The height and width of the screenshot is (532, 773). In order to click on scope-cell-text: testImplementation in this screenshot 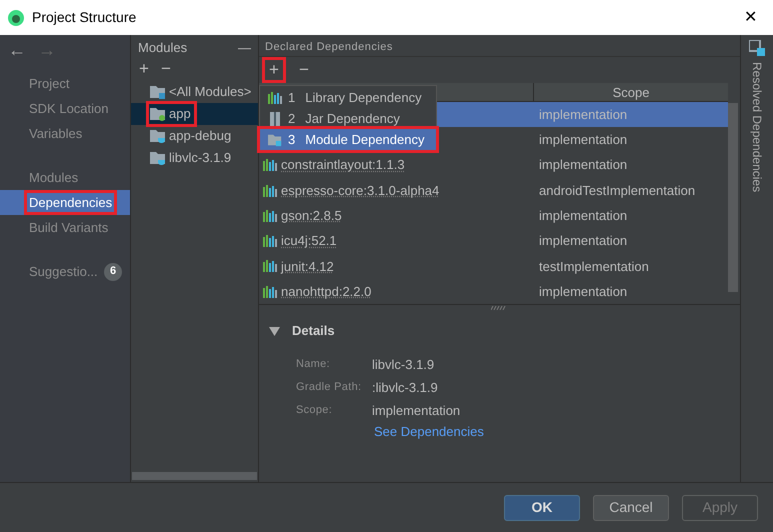, I will do `click(593, 267)`.